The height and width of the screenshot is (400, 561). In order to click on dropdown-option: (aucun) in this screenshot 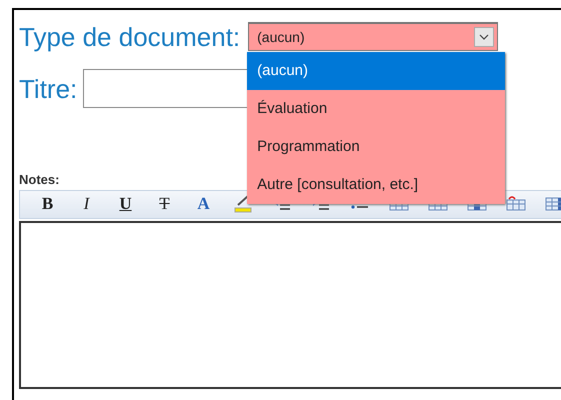, I will do `click(376, 71)`.